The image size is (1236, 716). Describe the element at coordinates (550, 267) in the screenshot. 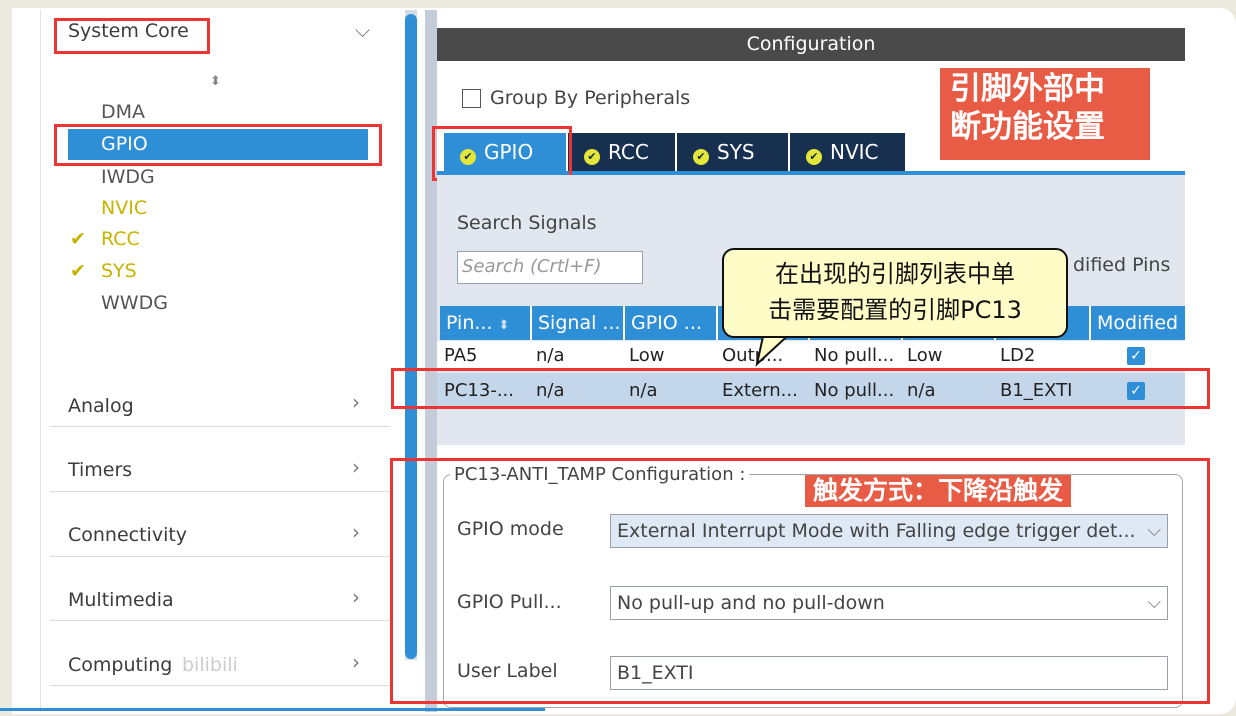

I see `search-input: Search (Crtl+F)` at that location.